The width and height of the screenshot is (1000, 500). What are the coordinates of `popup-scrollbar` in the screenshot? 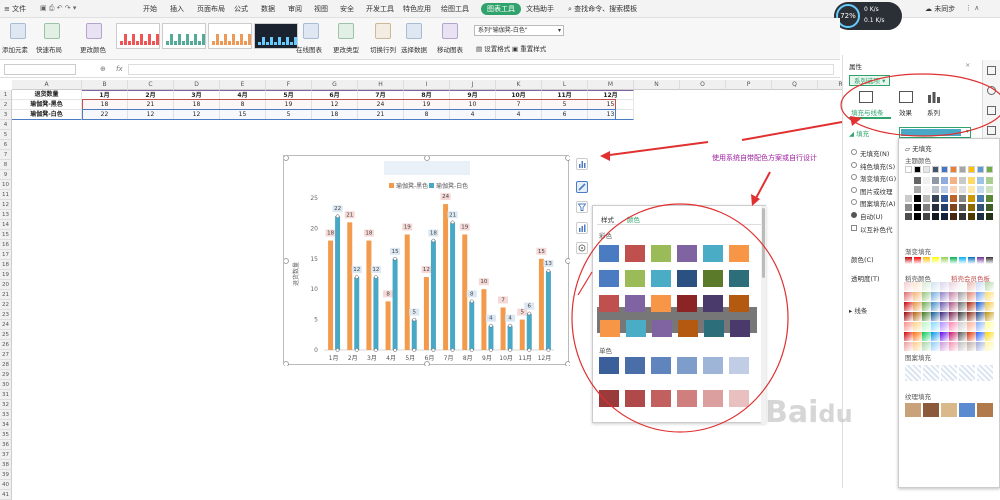 It's located at (763, 315).